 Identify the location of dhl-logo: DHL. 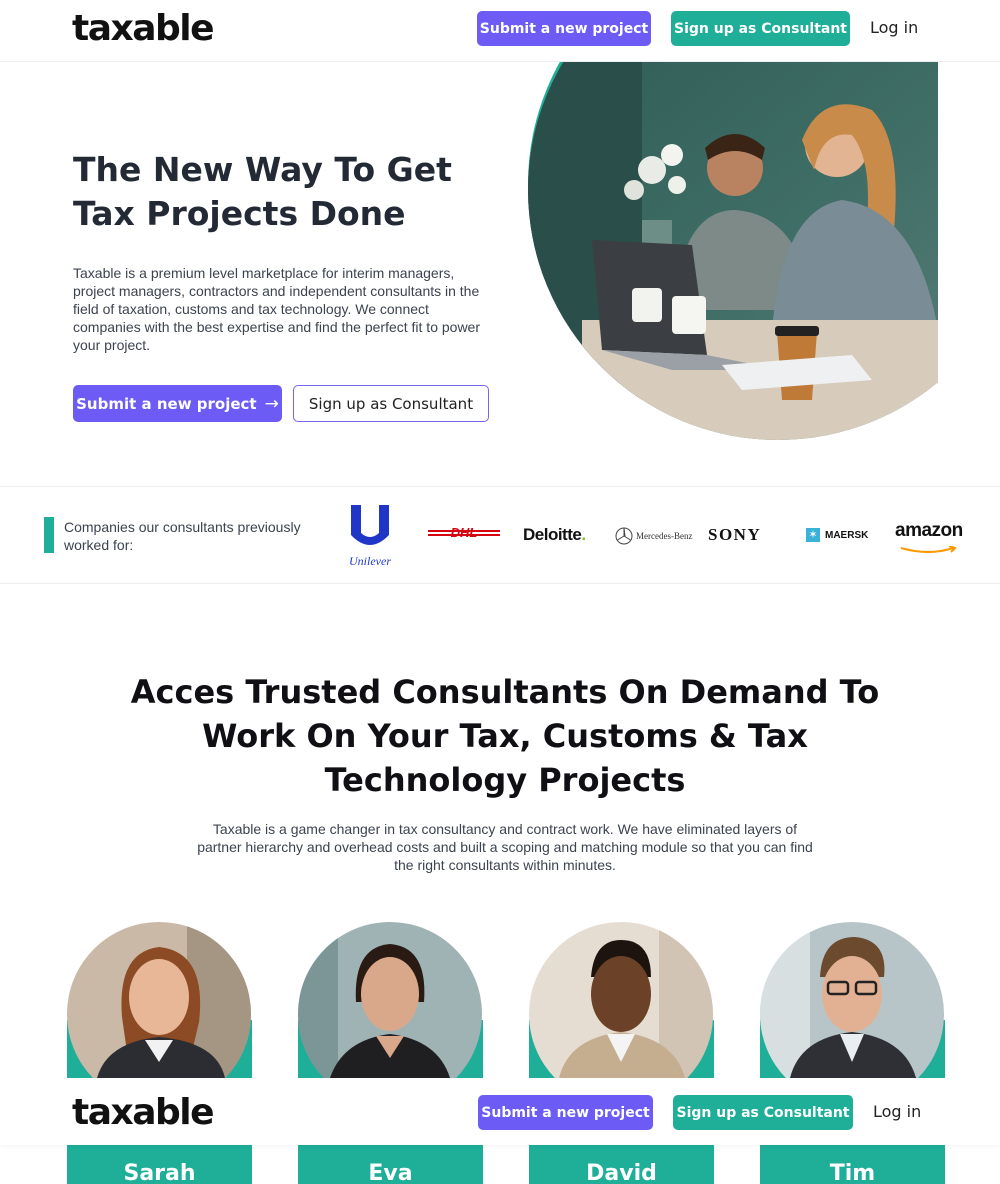
(464, 532).